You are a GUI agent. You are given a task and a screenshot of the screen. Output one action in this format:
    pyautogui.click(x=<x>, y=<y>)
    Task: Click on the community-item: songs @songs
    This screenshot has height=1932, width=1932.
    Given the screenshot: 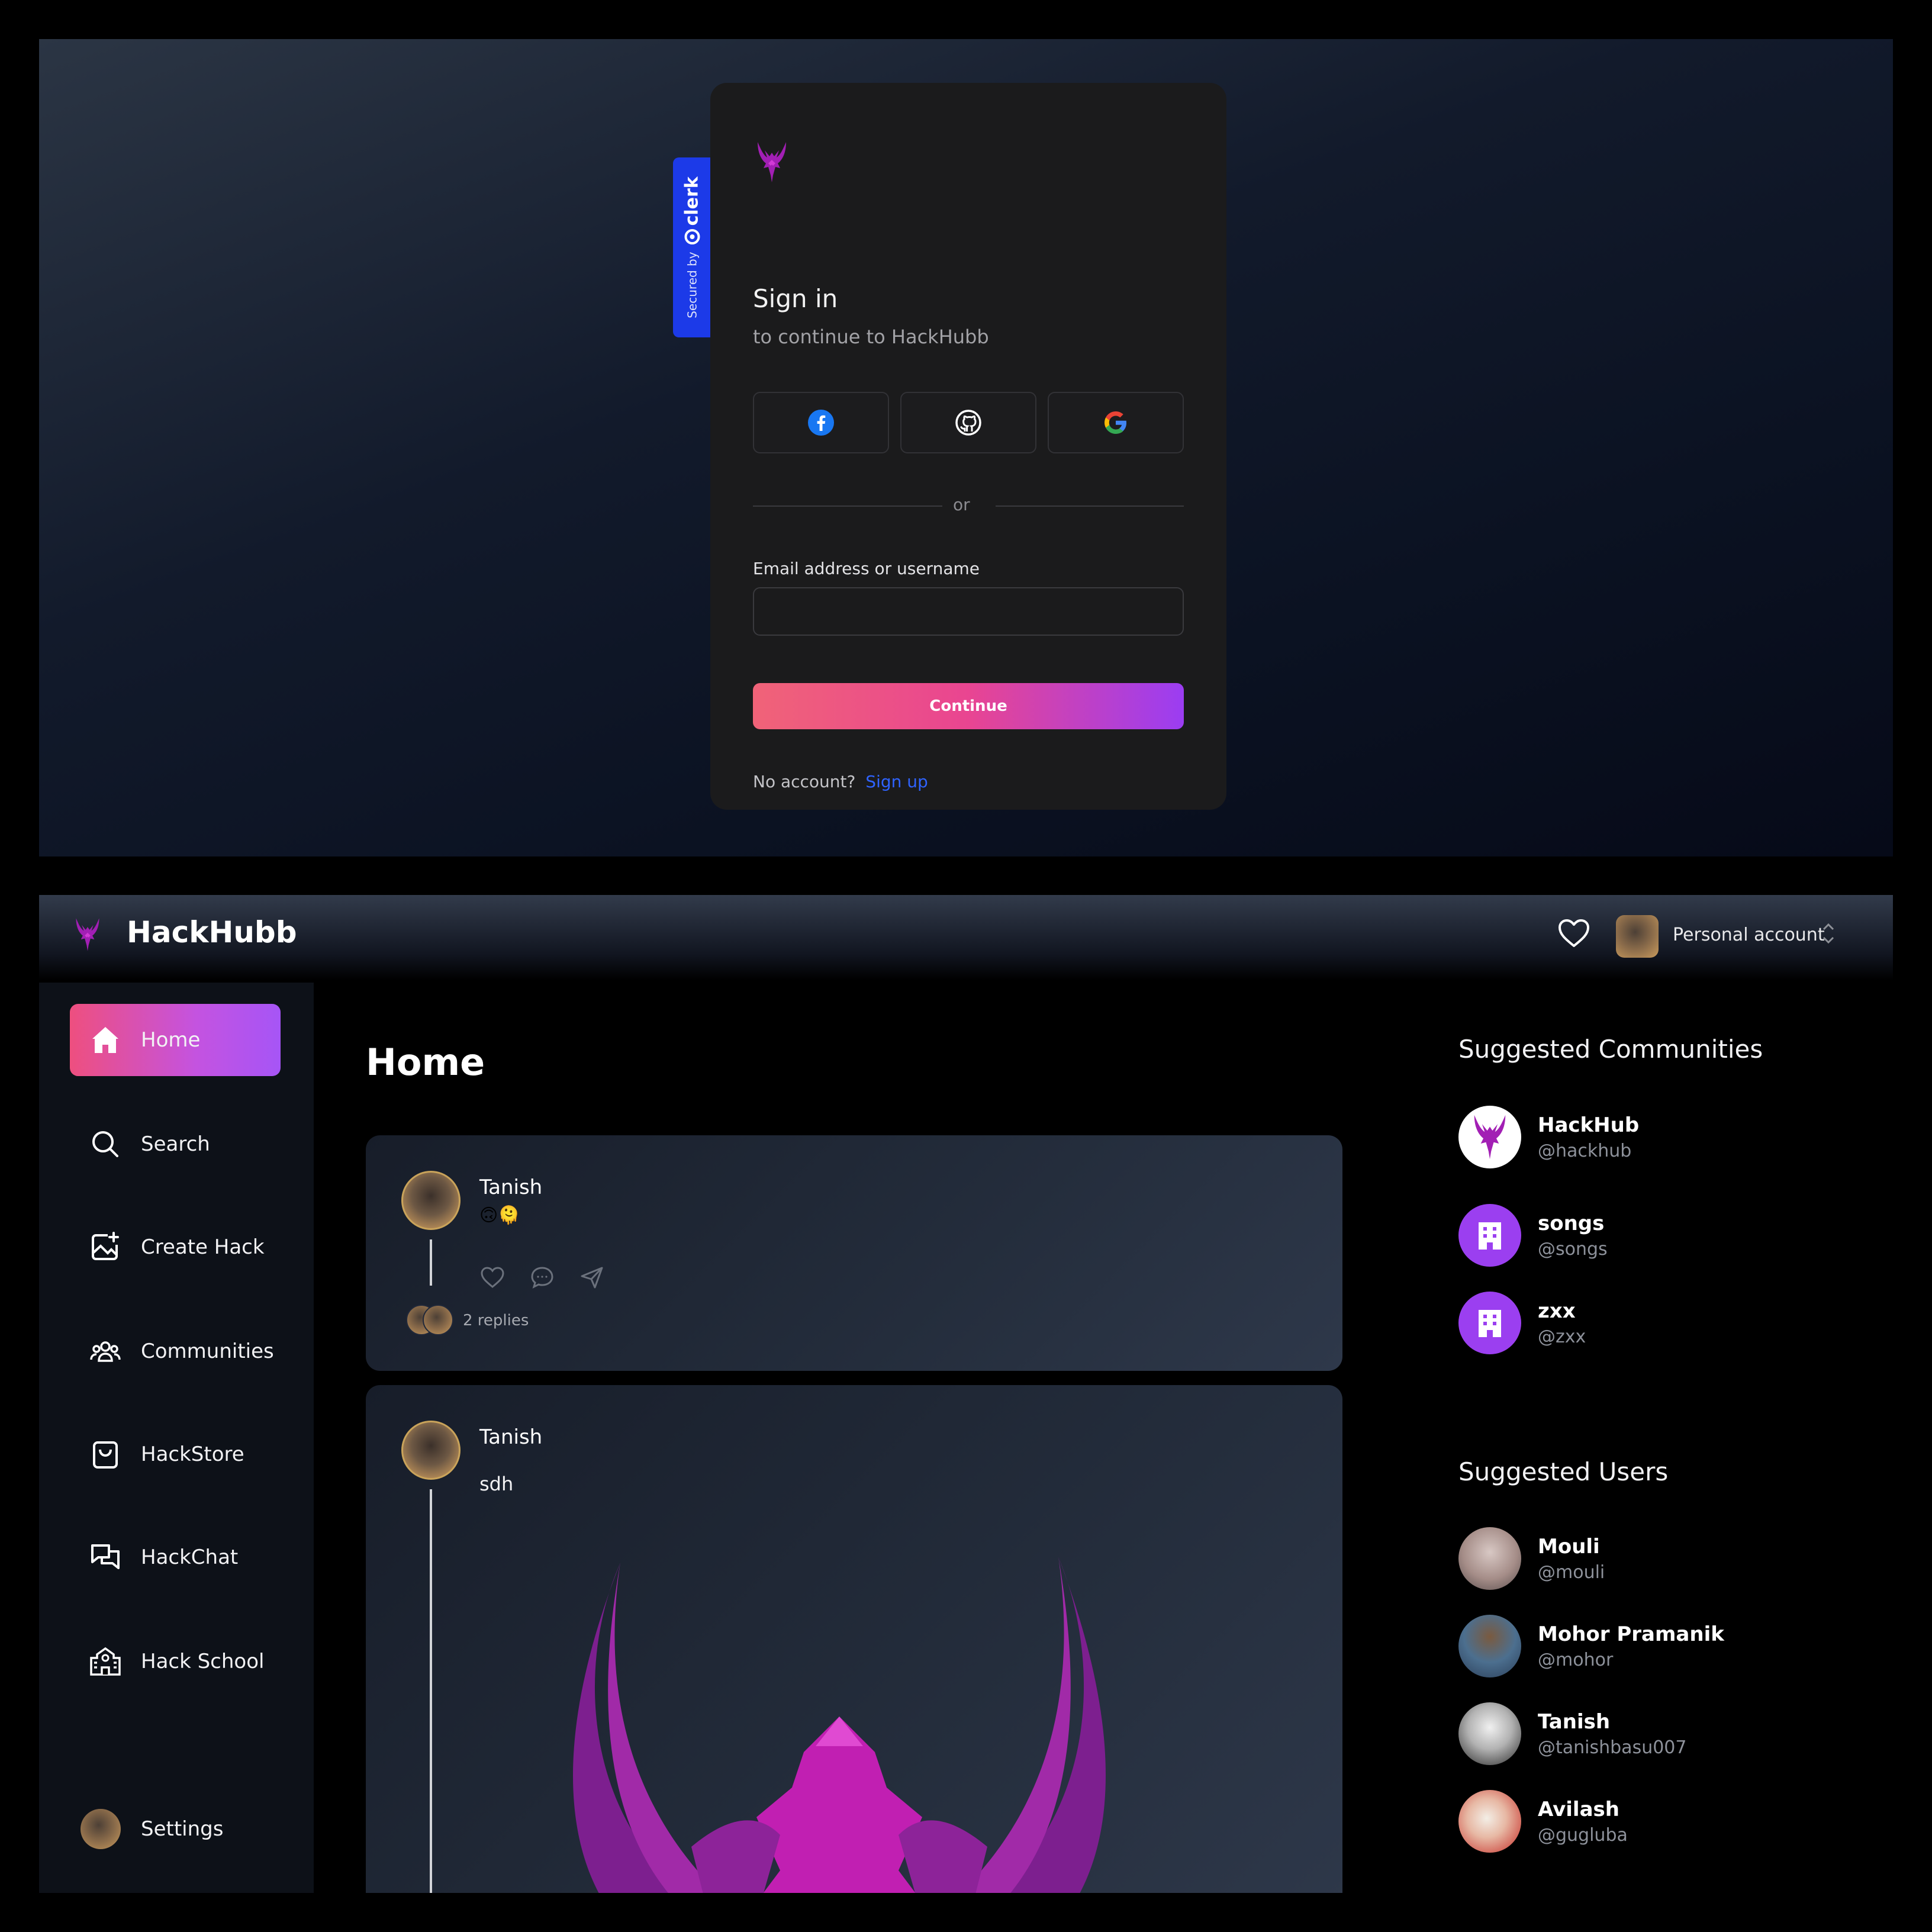 What is the action you would take?
    pyautogui.click(x=1533, y=1235)
    